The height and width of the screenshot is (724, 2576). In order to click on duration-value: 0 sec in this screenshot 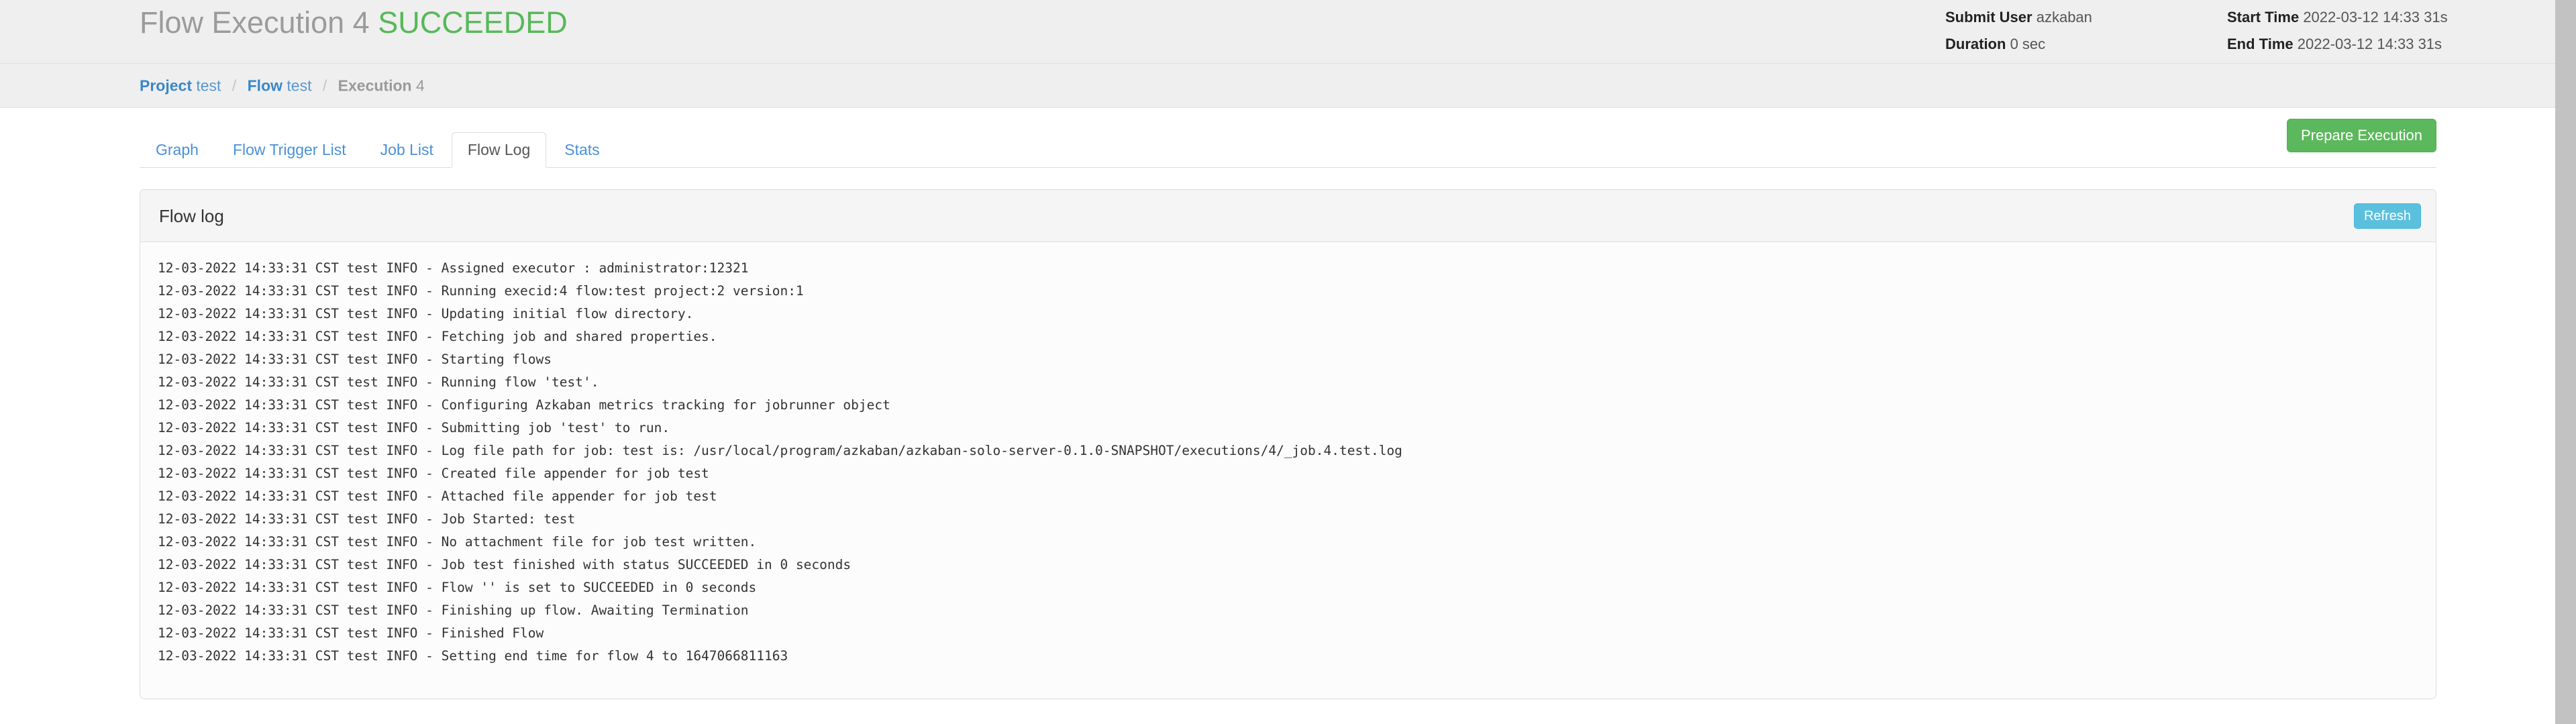, I will do `click(2028, 44)`.